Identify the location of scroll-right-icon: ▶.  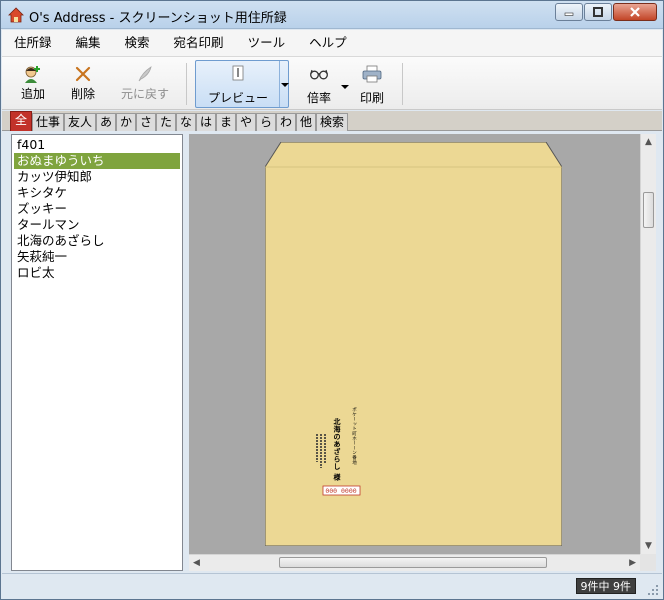
(632, 563).